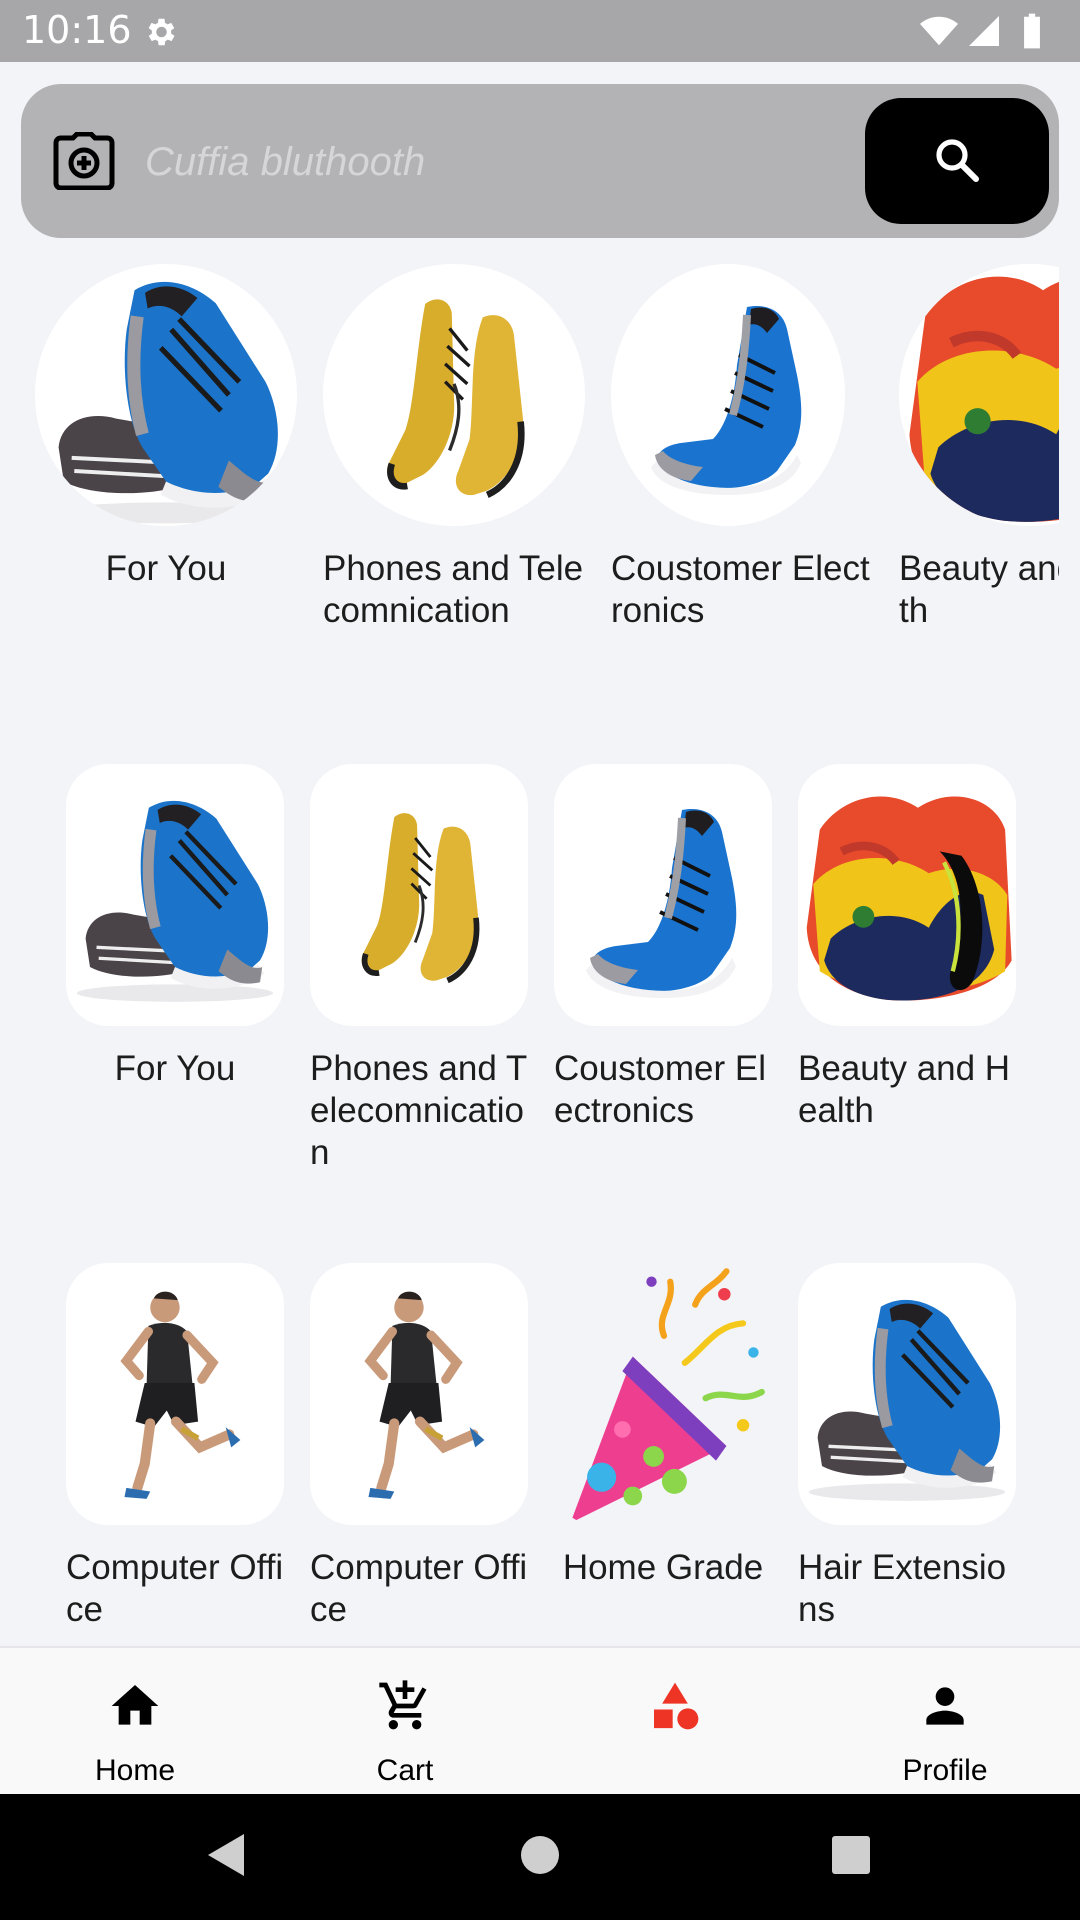 The image size is (1080, 1920). I want to click on home-circle-icon, so click(540, 1855).